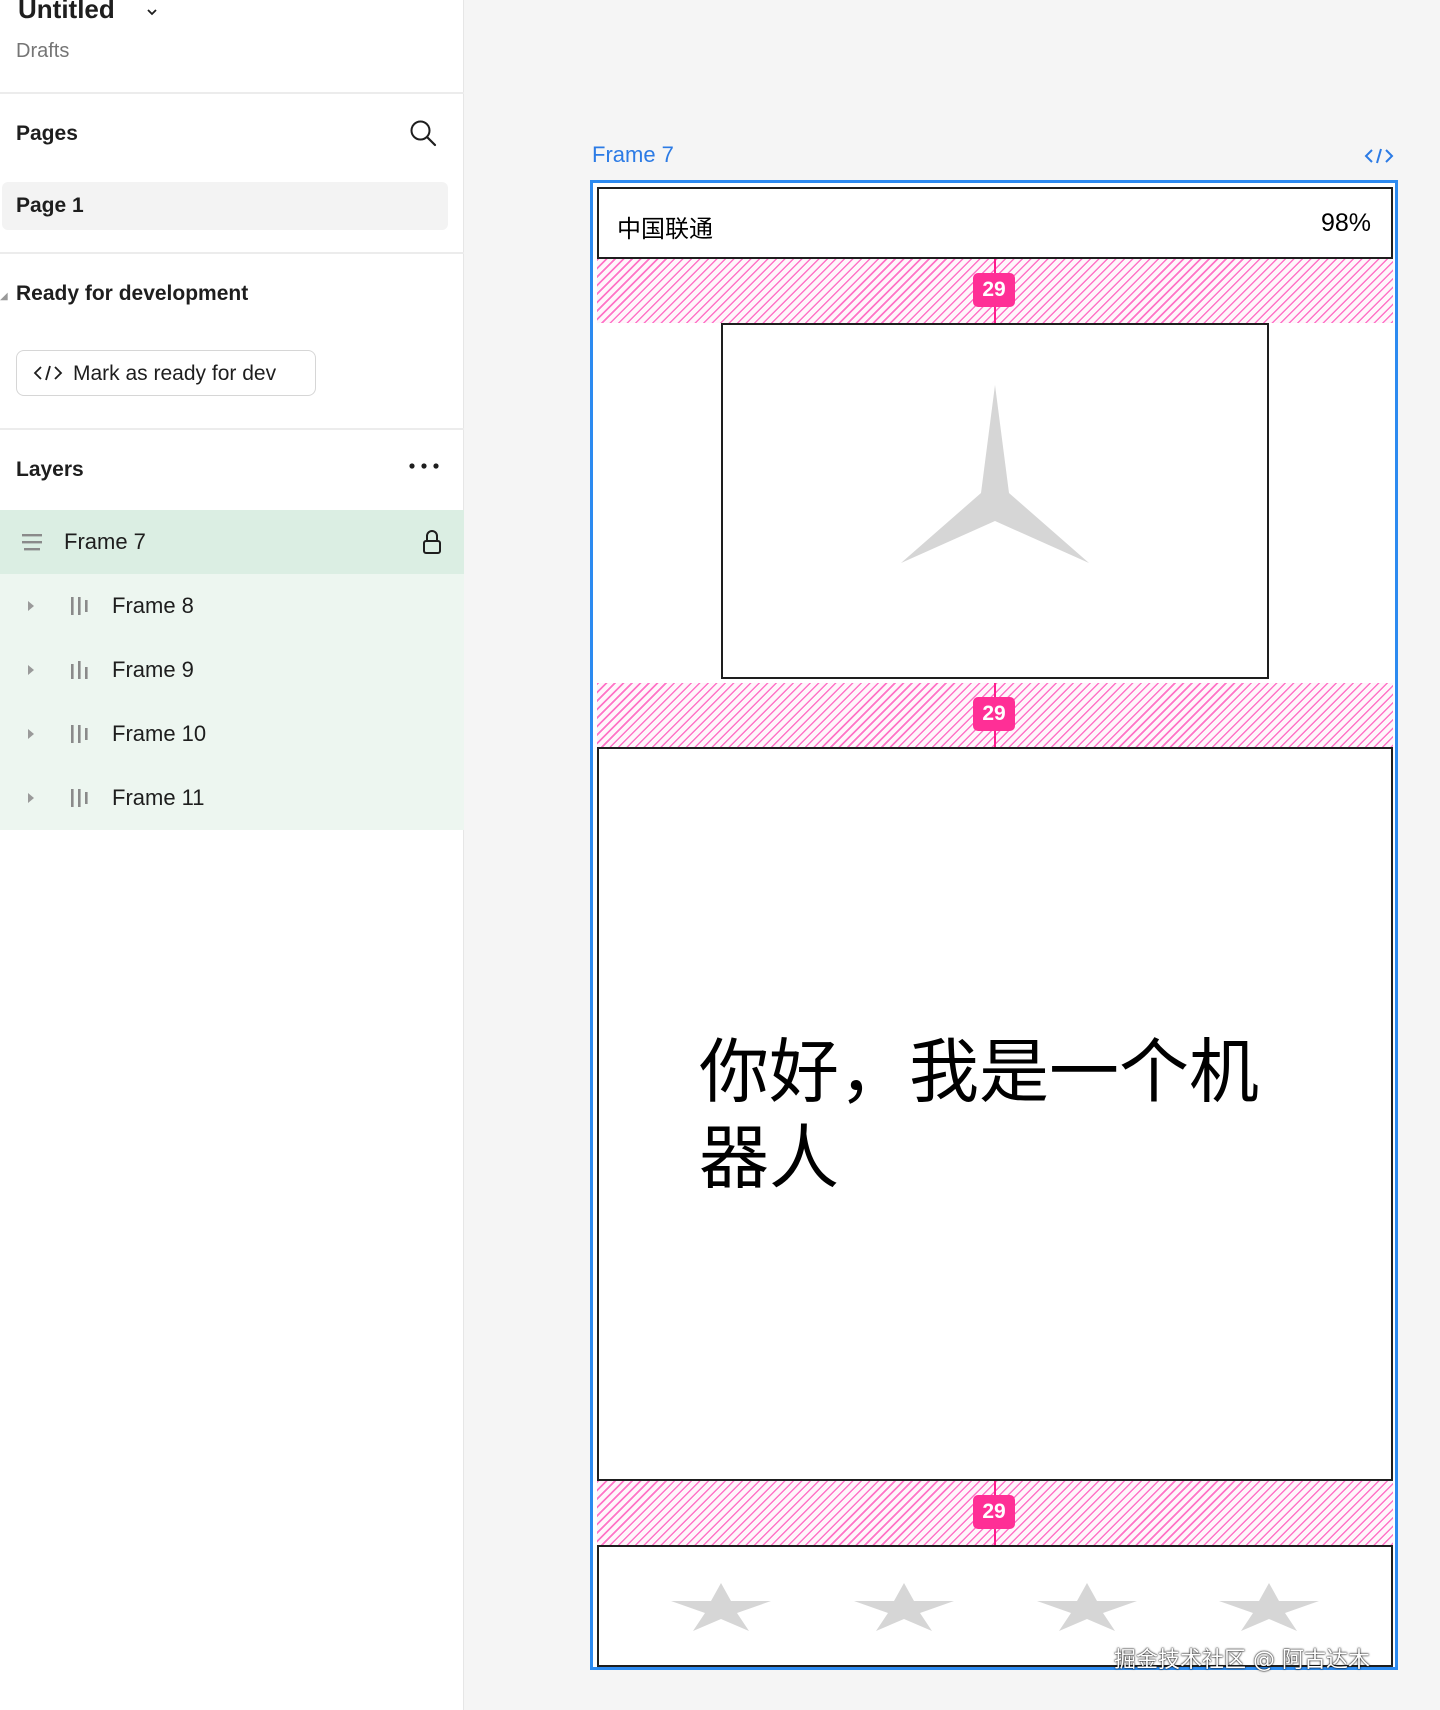  I want to click on mark-as-ready-for-dev-button: Mark as ready for dev, so click(166, 373).